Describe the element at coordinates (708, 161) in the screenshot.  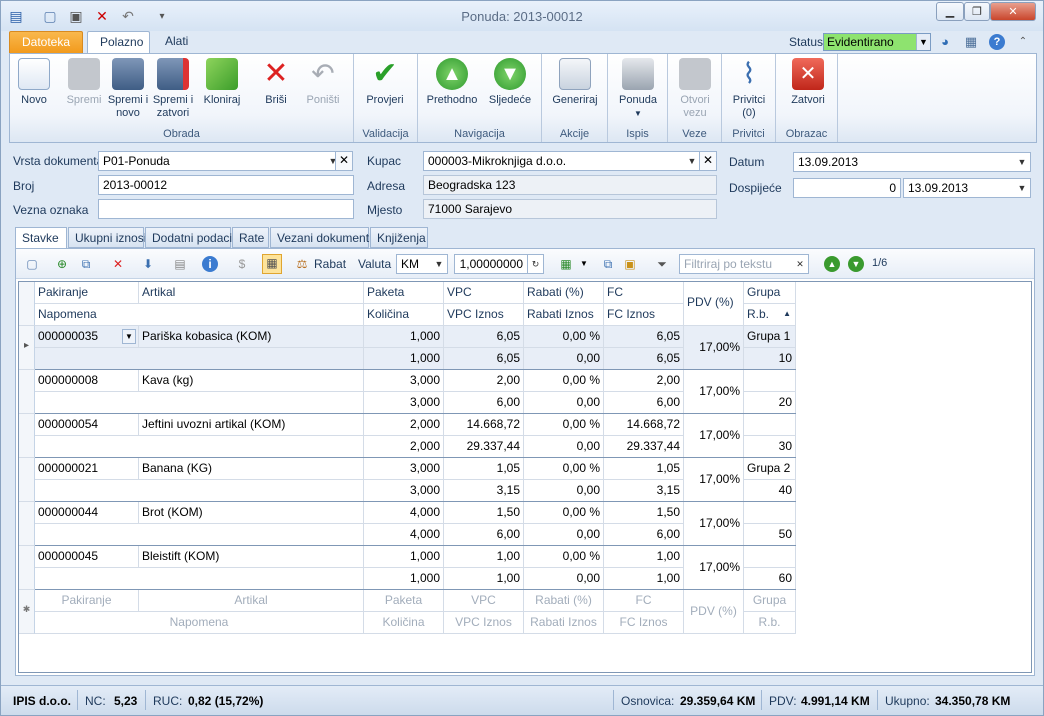
I see `clear-kupac-button: ✕` at that location.